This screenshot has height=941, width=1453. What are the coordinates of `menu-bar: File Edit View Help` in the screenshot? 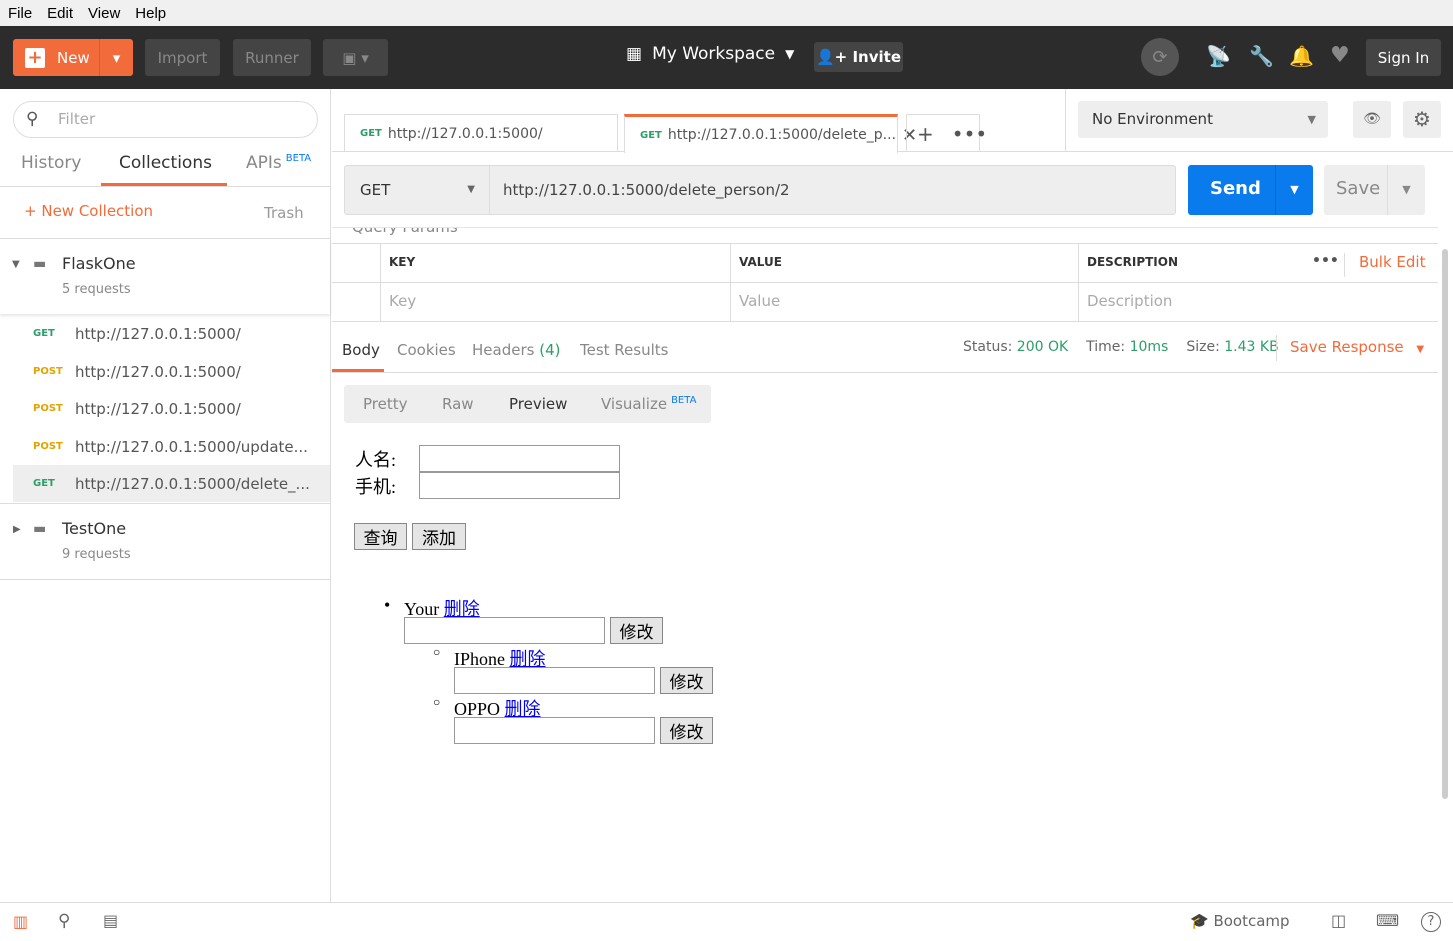 It's located at (726, 13).